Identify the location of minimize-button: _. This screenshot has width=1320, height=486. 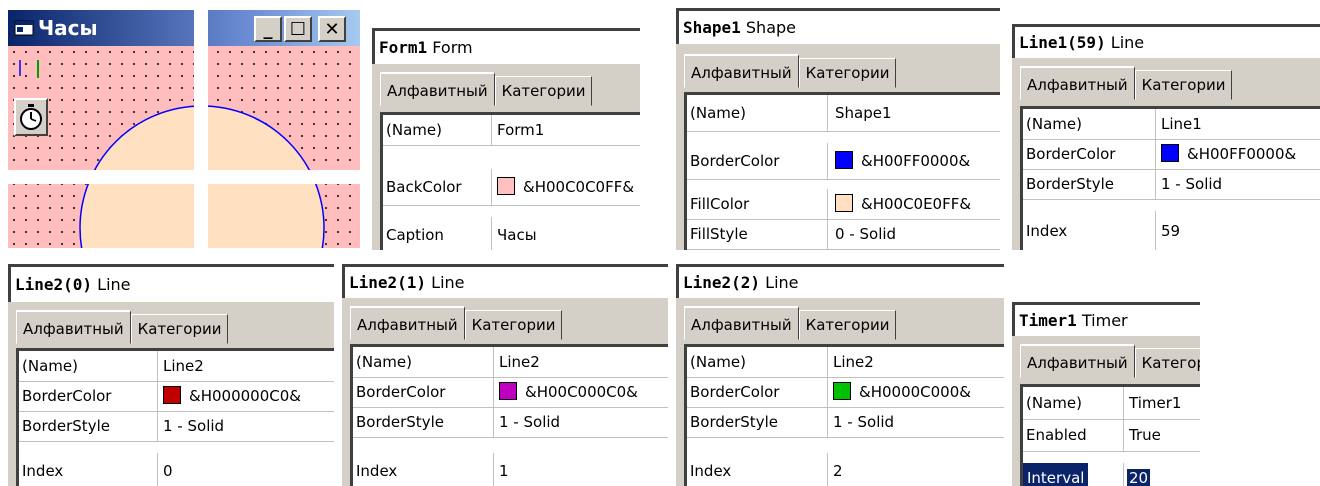
(268, 29).